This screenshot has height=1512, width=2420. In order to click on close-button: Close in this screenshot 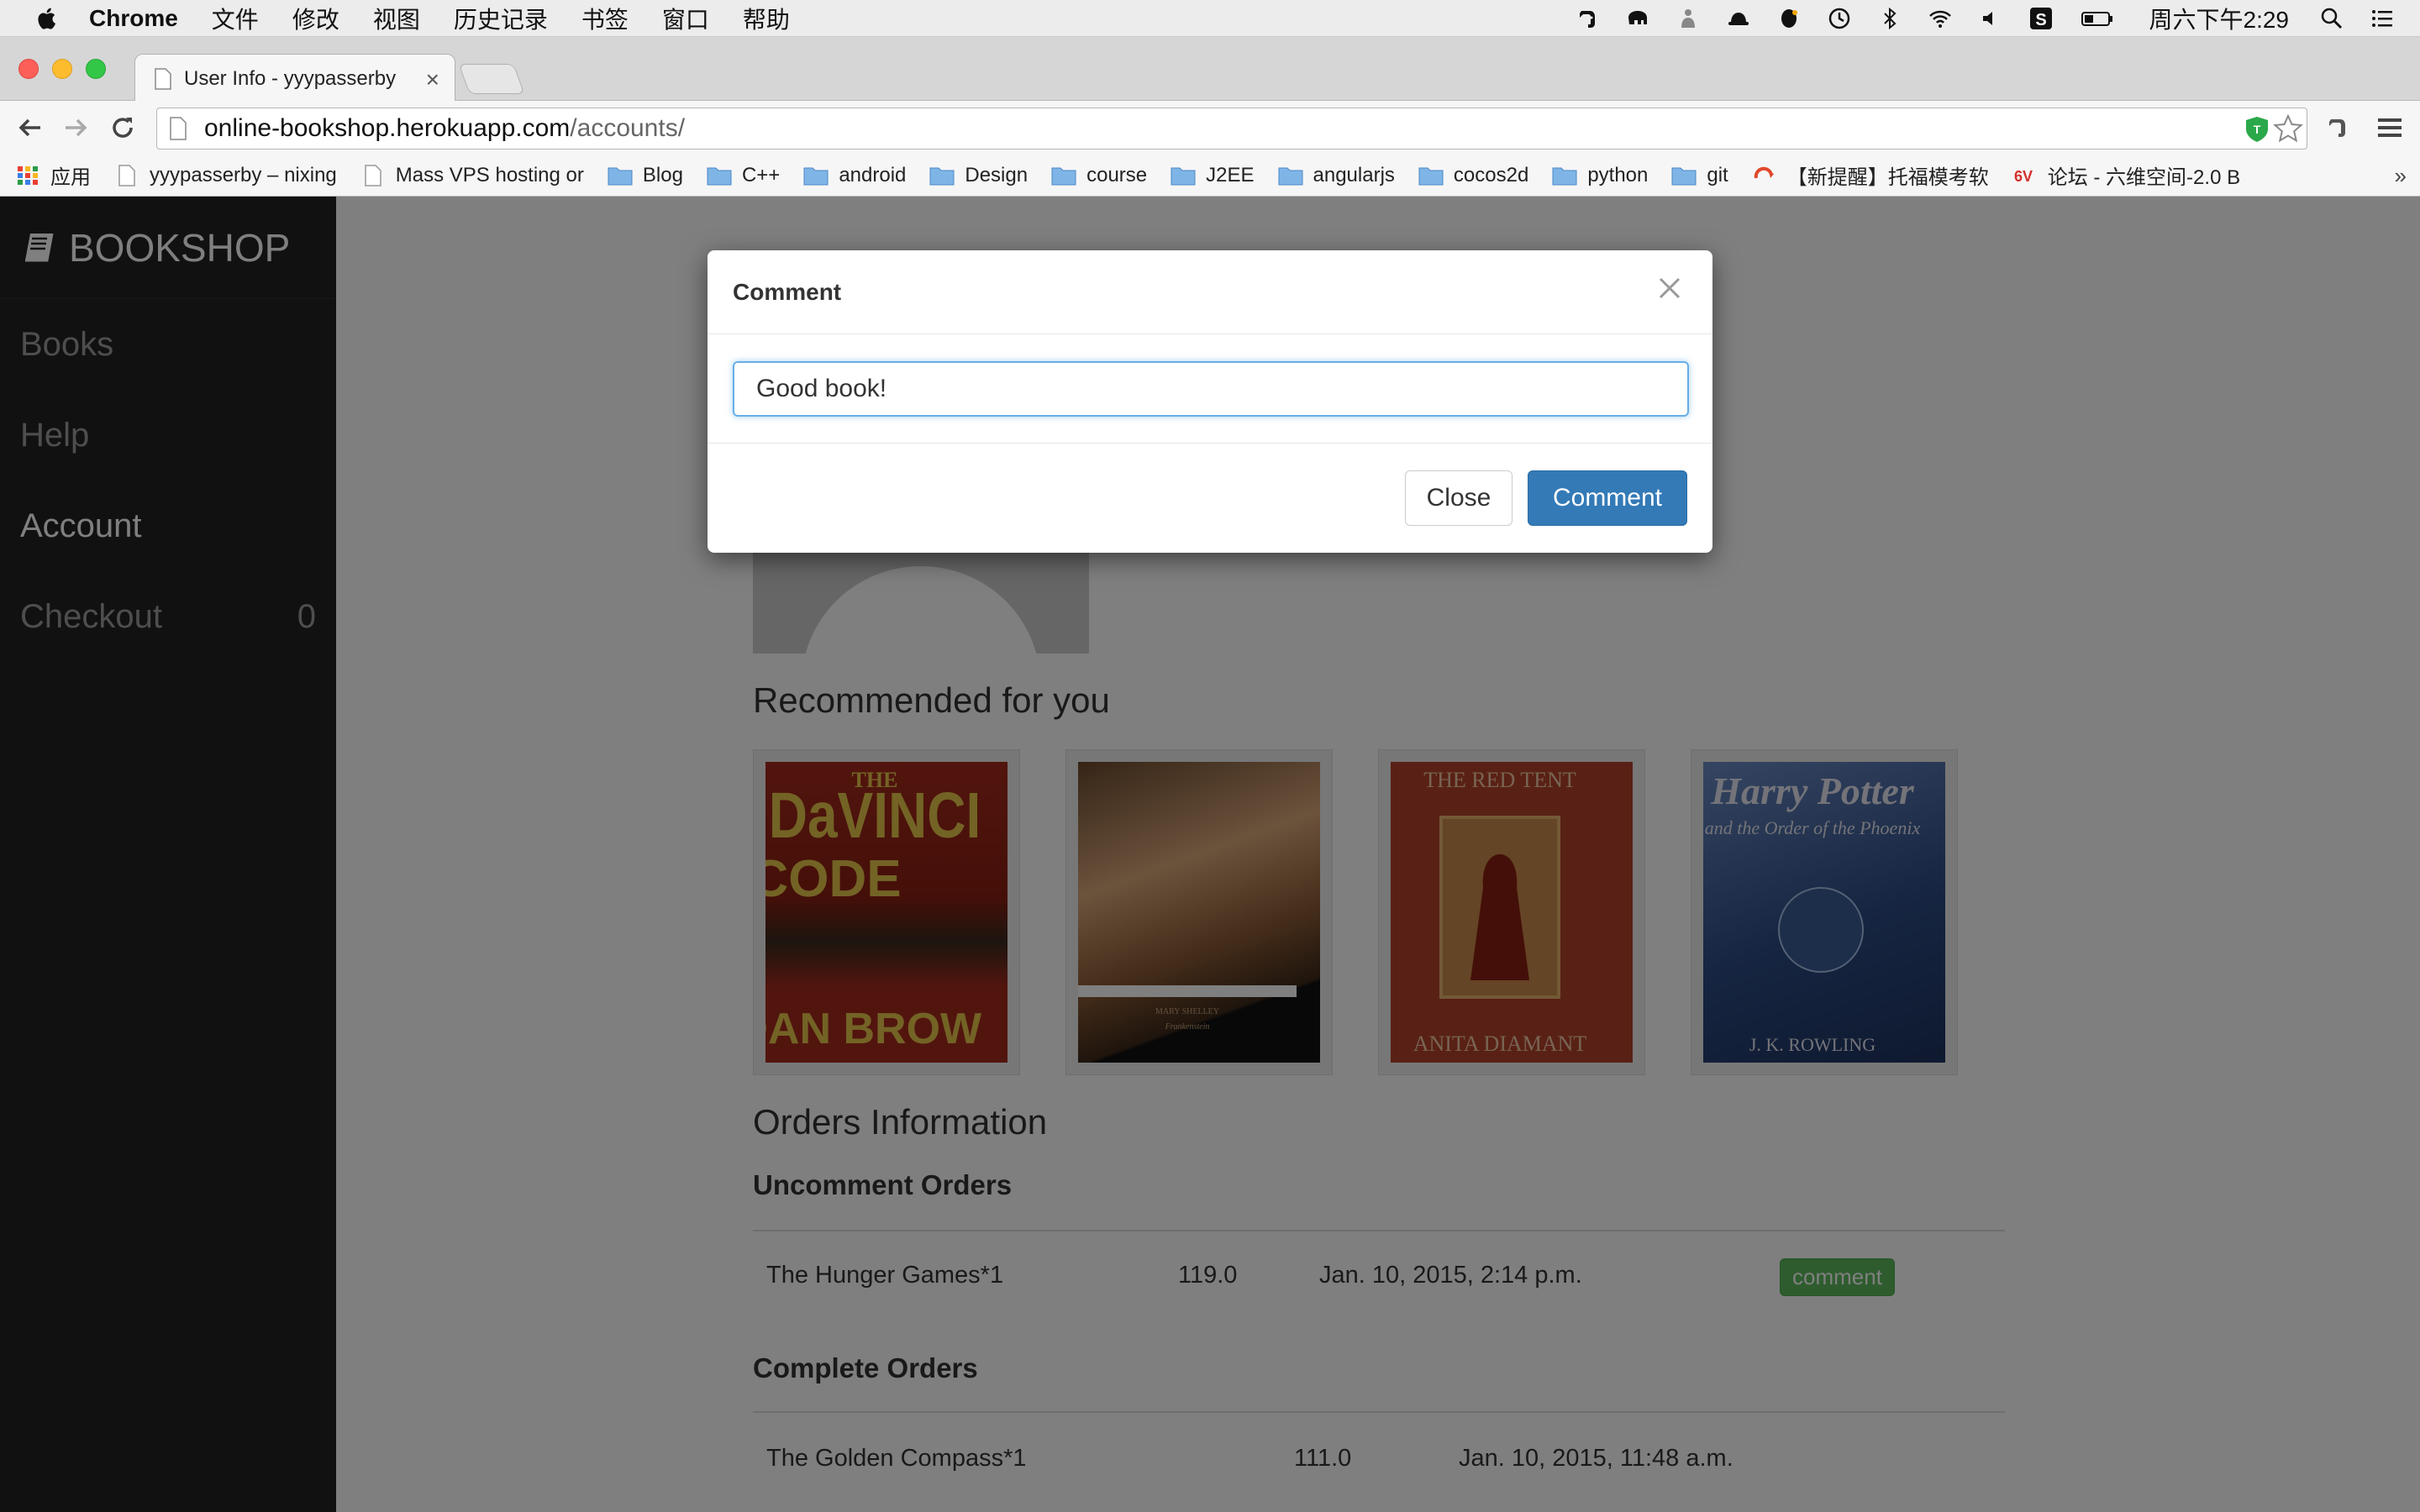, I will do `click(1458, 498)`.